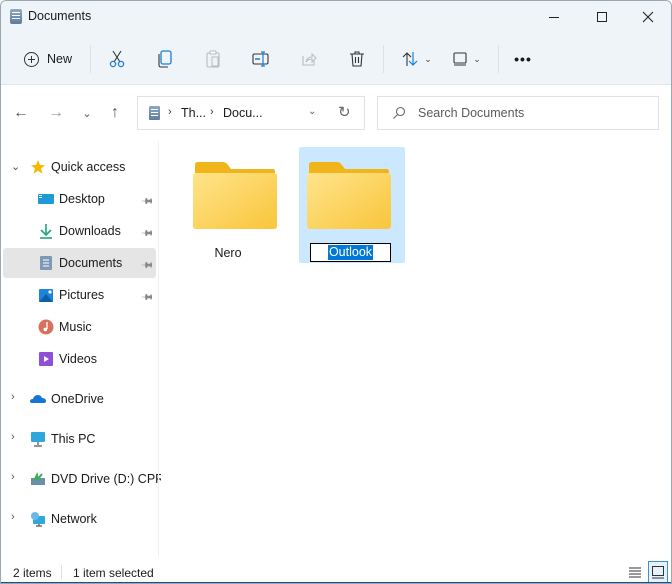 This screenshot has height=584, width=672. What do you see at coordinates (112, 479) in the screenshot?
I see `sidebar-item-label: DVD Drive (D:) CPRA` at bounding box center [112, 479].